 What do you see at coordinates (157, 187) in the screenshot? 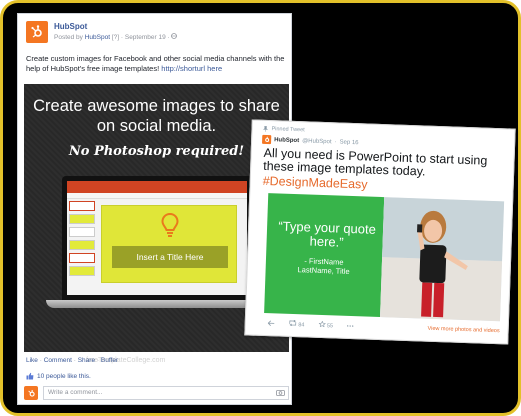
I see `ppt-ribbon` at bounding box center [157, 187].